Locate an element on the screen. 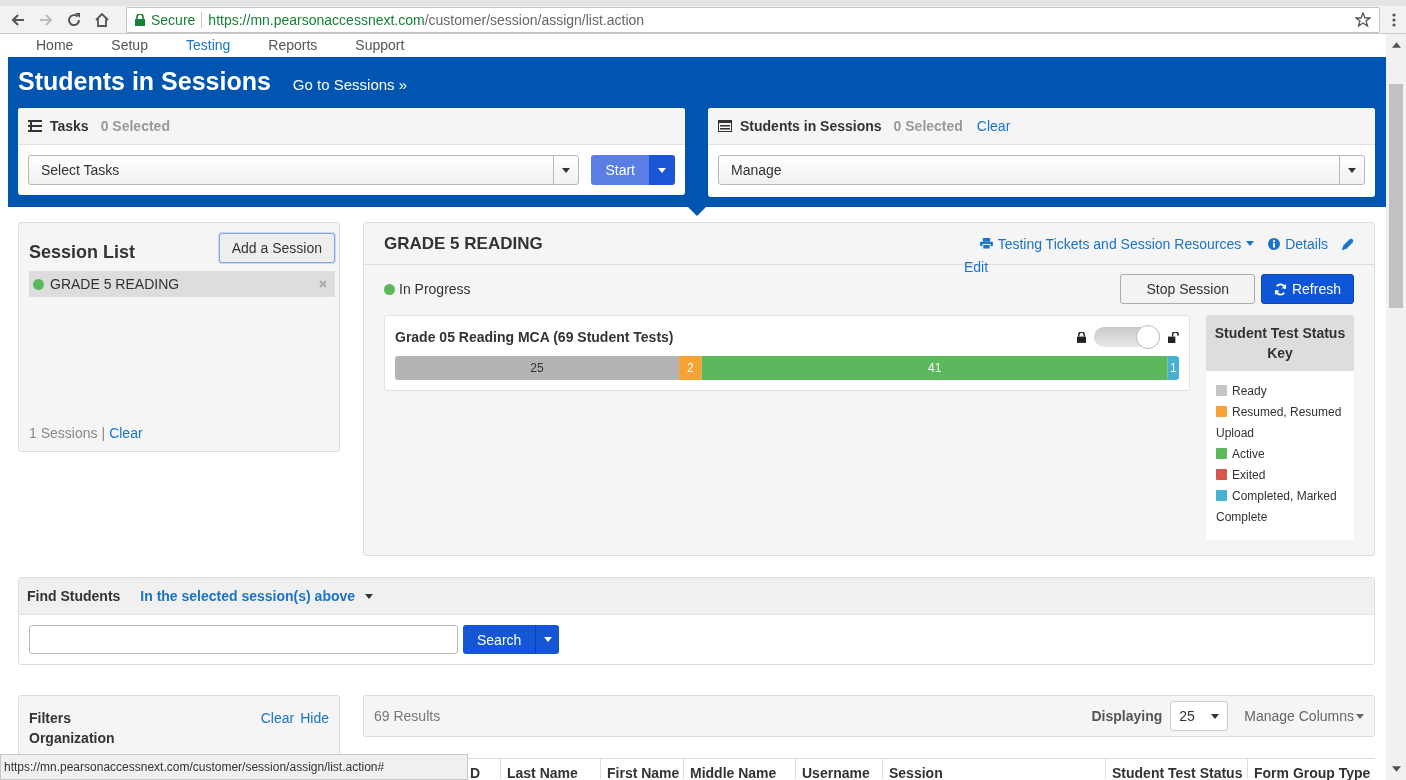 The image size is (1406, 780). tasks-select: Select Tasks is located at coordinates (304, 170).